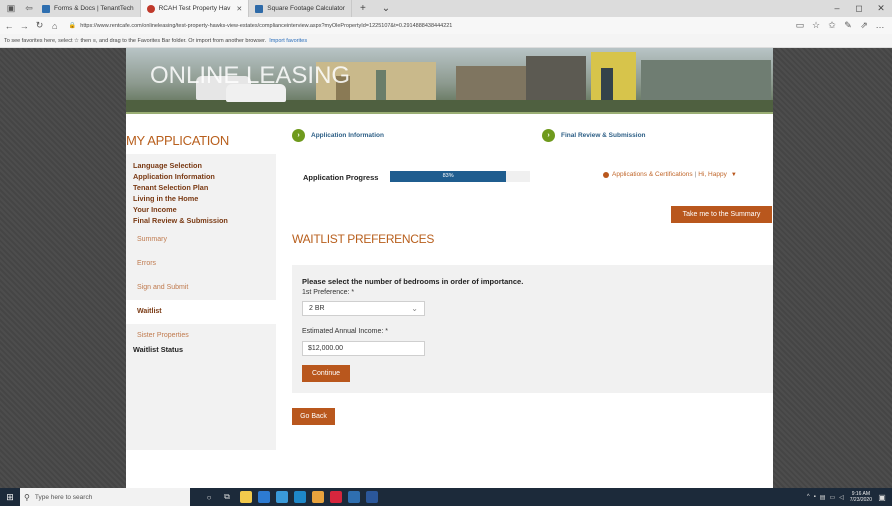  I want to click on tab-aside-icon: ⇦, so click(29, 9).